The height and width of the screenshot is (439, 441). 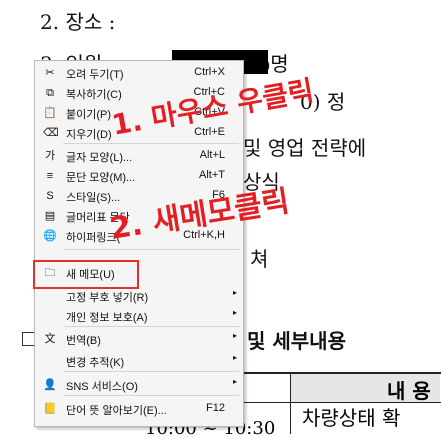 What do you see at coordinates (50, 339) in the screenshot?
I see `translate-icon: 文` at bounding box center [50, 339].